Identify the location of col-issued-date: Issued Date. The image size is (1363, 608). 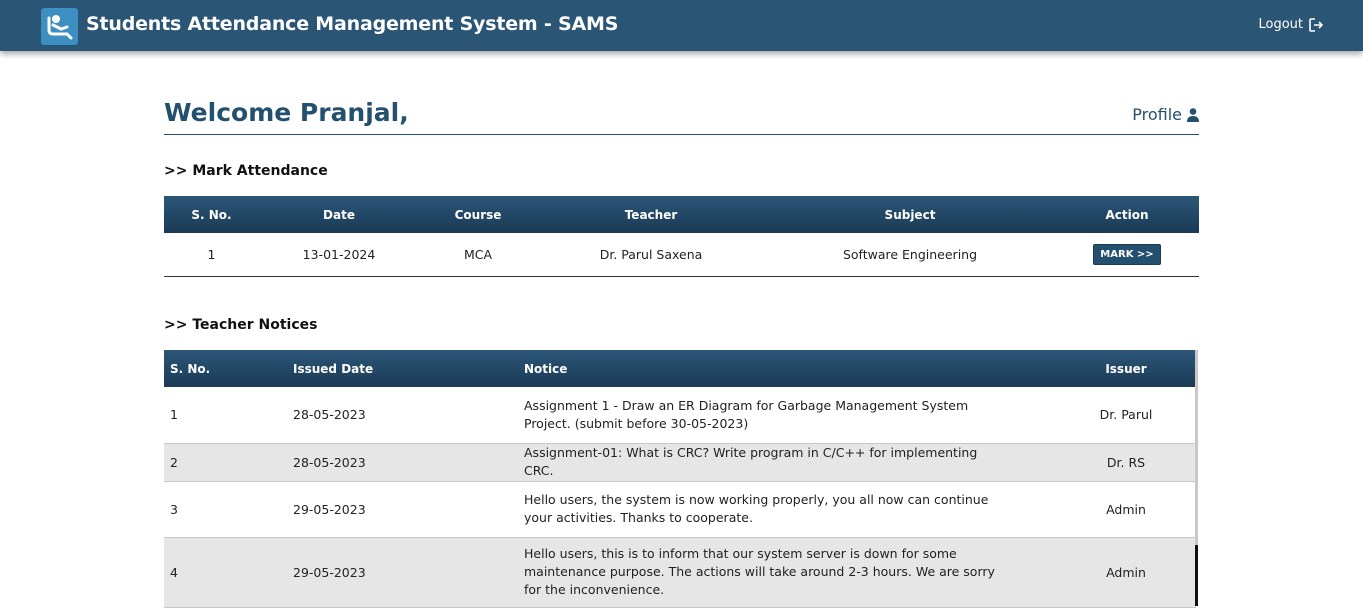
(333, 368).